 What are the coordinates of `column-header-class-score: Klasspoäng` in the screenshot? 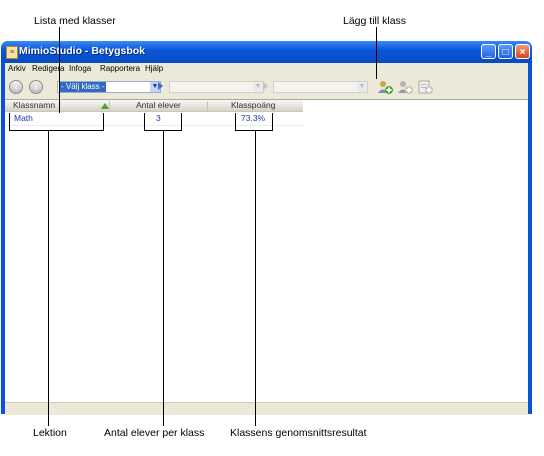 It's located at (253, 105).